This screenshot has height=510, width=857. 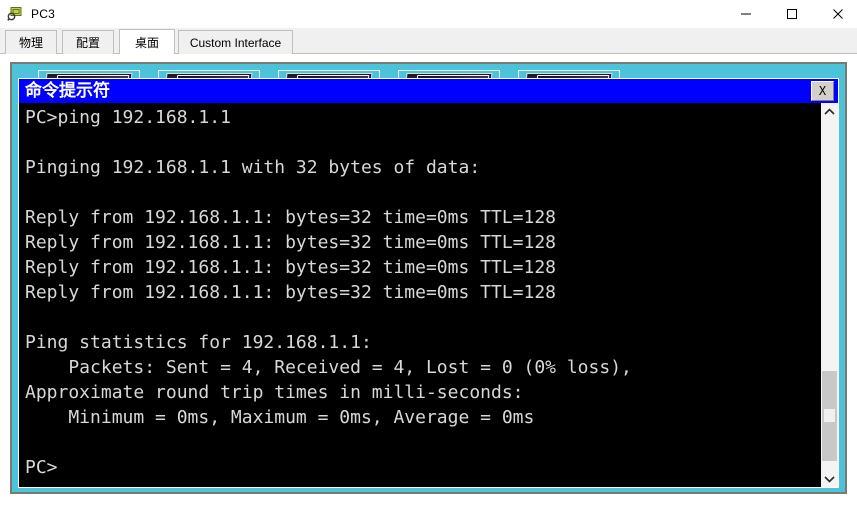 I want to click on scrollbar-grip, so click(x=829, y=415).